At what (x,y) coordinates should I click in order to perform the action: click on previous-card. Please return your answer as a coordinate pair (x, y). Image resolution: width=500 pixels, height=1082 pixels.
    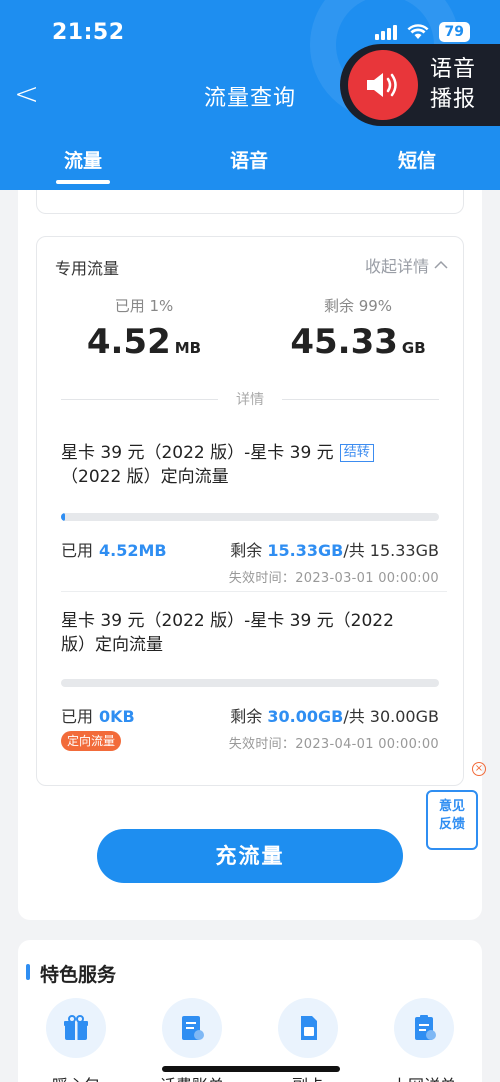
    Looking at the image, I should click on (250, 202).